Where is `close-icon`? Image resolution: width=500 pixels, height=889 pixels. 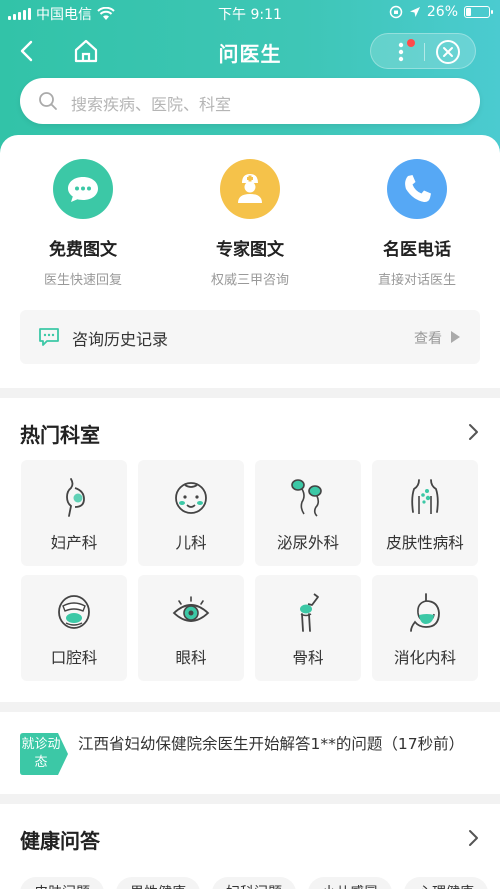 close-icon is located at coordinates (448, 52).